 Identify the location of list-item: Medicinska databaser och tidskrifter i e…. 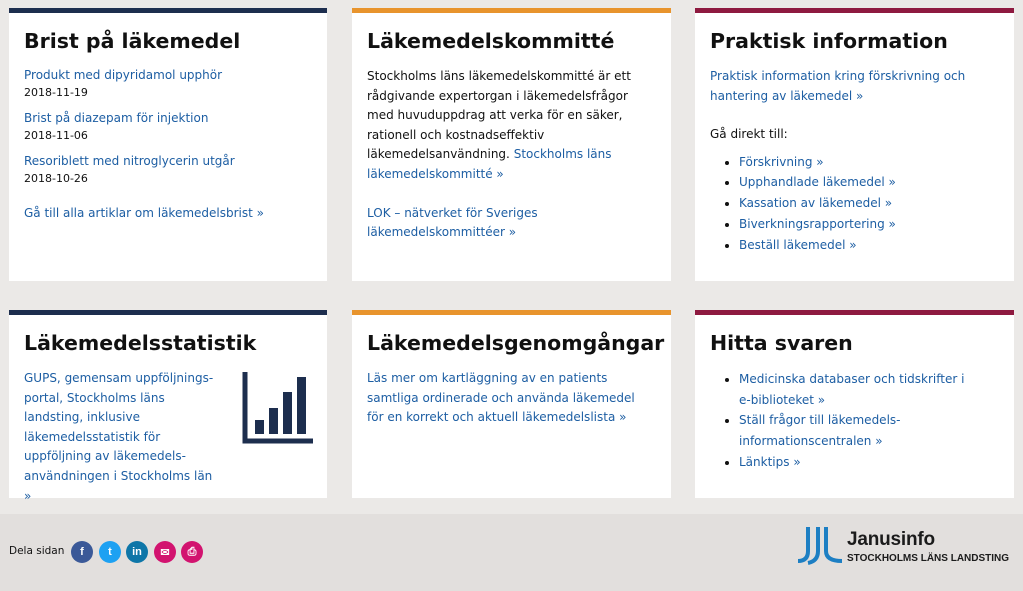
(859, 389).